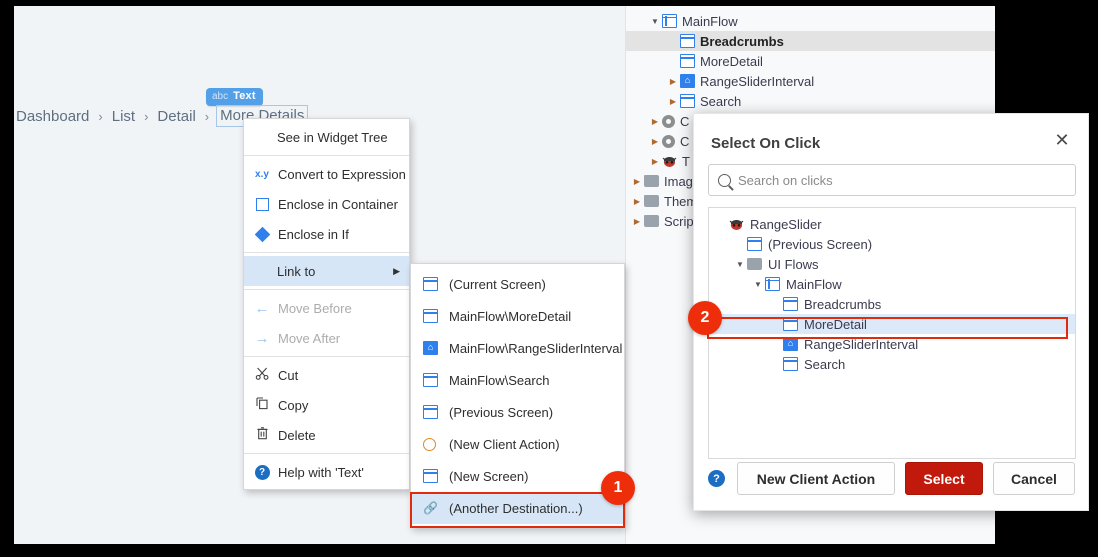 This screenshot has height=557, width=1098. What do you see at coordinates (892, 264) in the screenshot?
I see `dialog-tree-node: ▼ UI Flows` at bounding box center [892, 264].